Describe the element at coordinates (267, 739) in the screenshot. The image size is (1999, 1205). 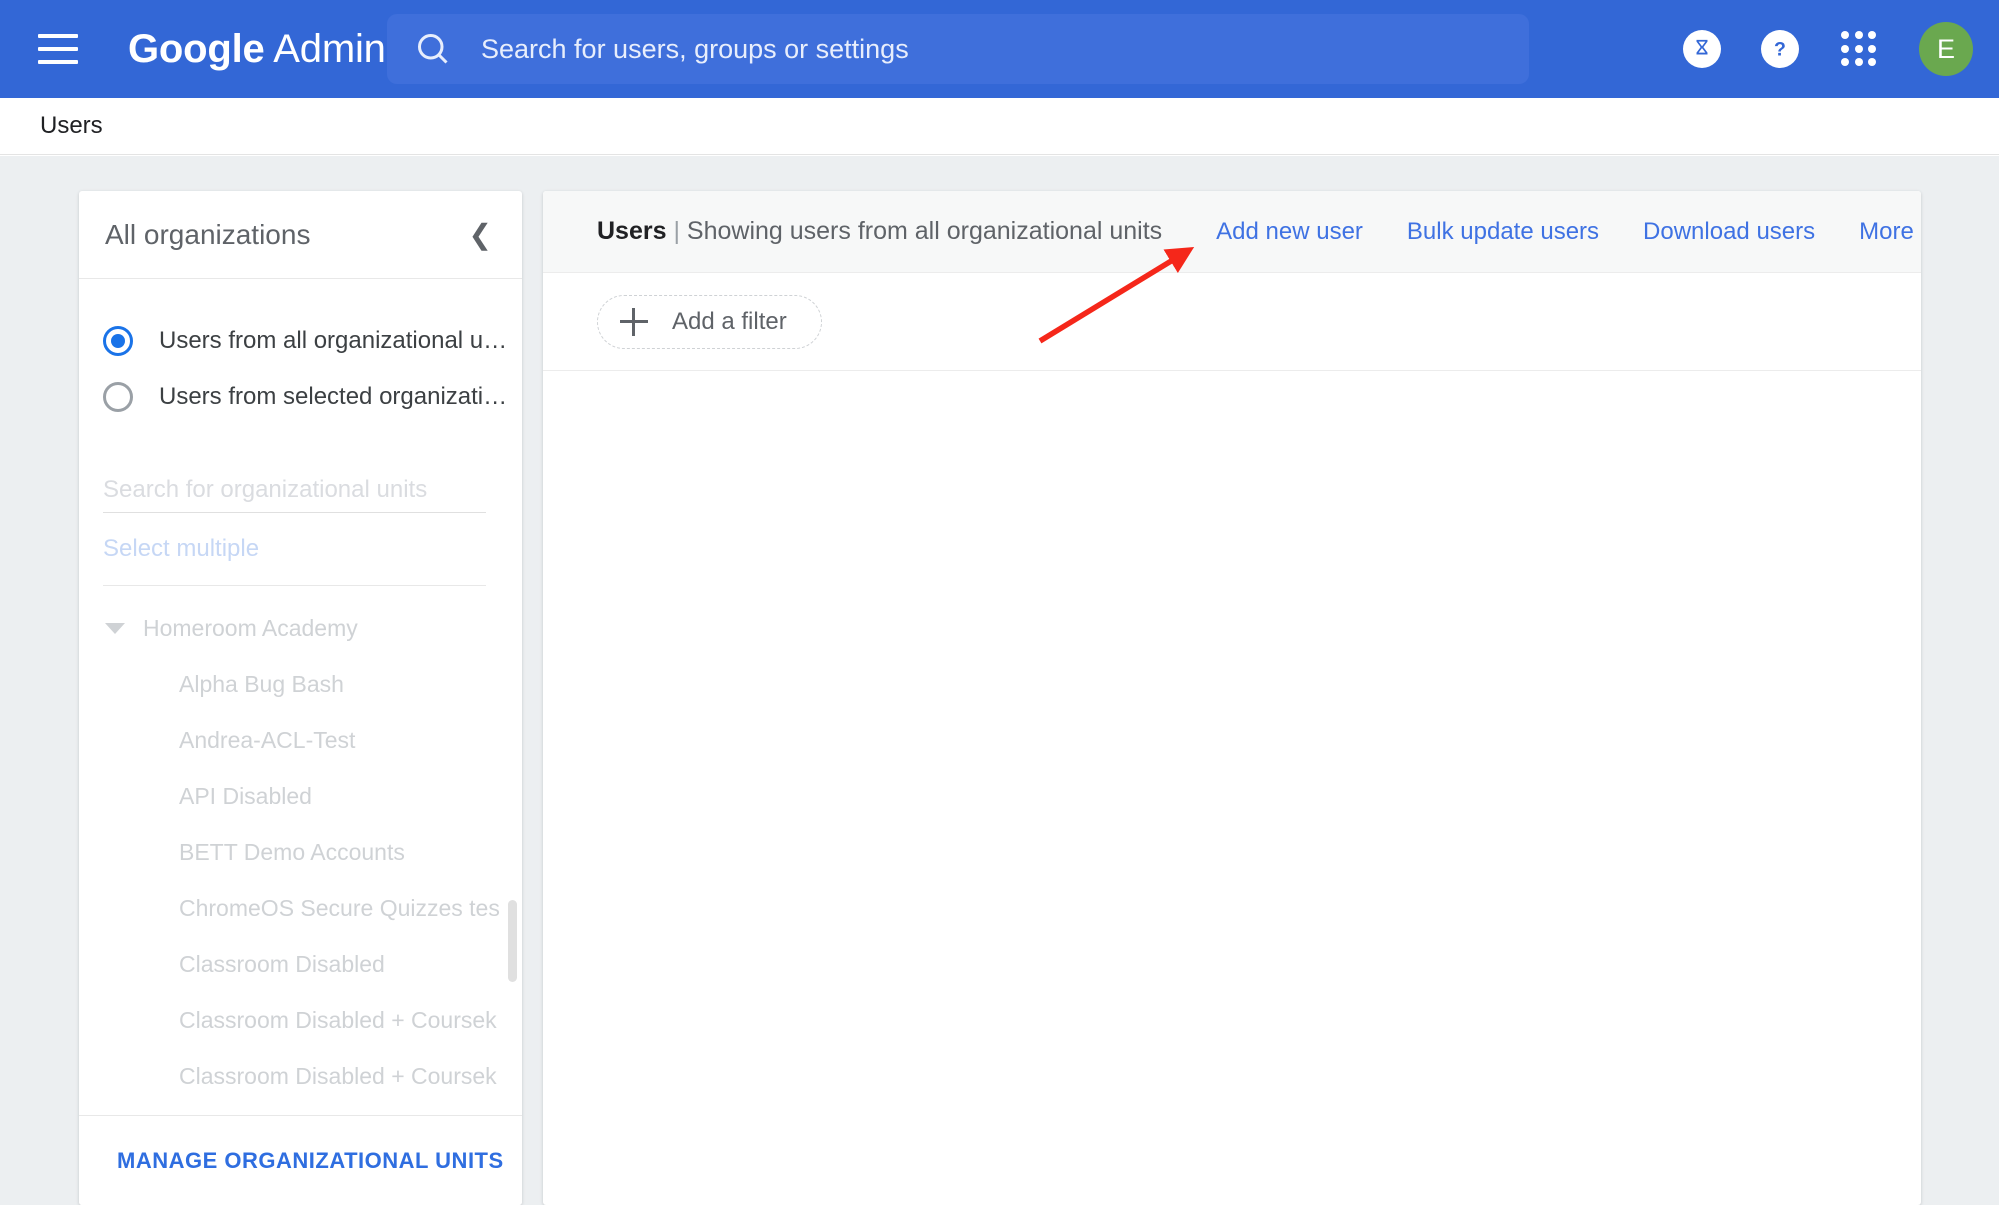
I see `ou-tree-item-label: Andrea-ACL-Test` at that location.